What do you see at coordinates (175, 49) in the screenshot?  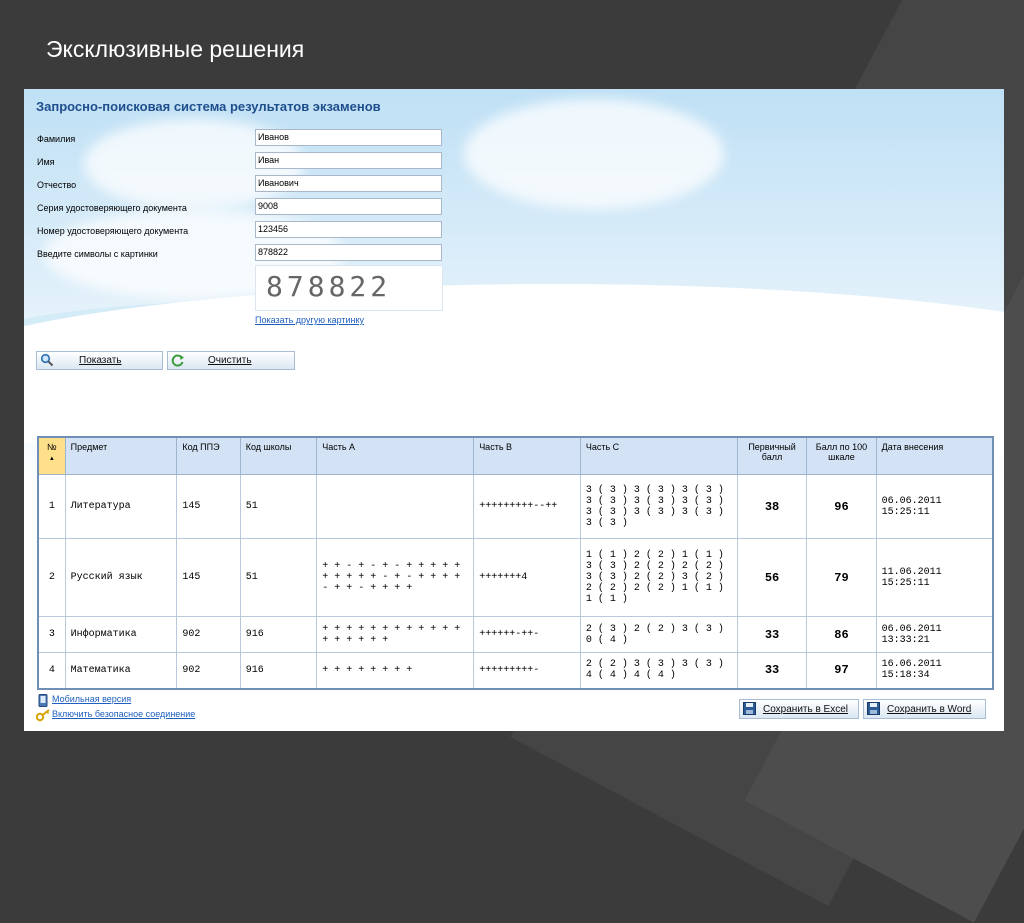 I see `slide-title: Эксклюзивные решения` at bounding box center [175, 49].